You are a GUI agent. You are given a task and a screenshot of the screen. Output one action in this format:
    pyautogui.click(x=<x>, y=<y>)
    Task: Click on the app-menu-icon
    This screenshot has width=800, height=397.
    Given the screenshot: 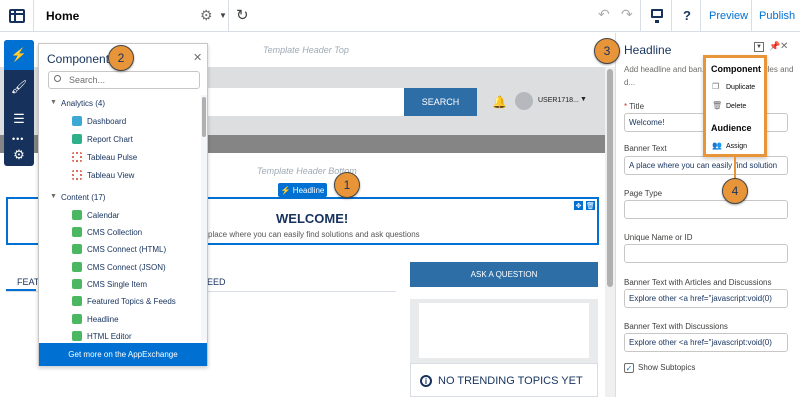 What is the action you would take?
    pyautogui.click(x=17, y=16)
    